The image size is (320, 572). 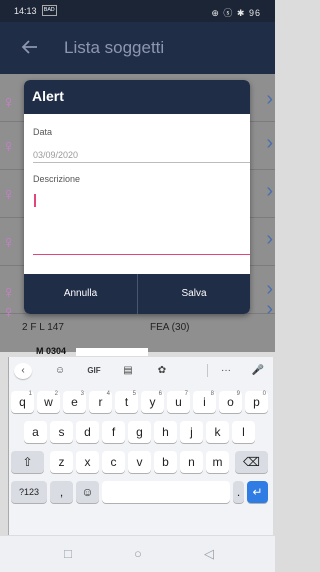 I want to click on back-nav-icon: ◁, so click(x=209, y=554).